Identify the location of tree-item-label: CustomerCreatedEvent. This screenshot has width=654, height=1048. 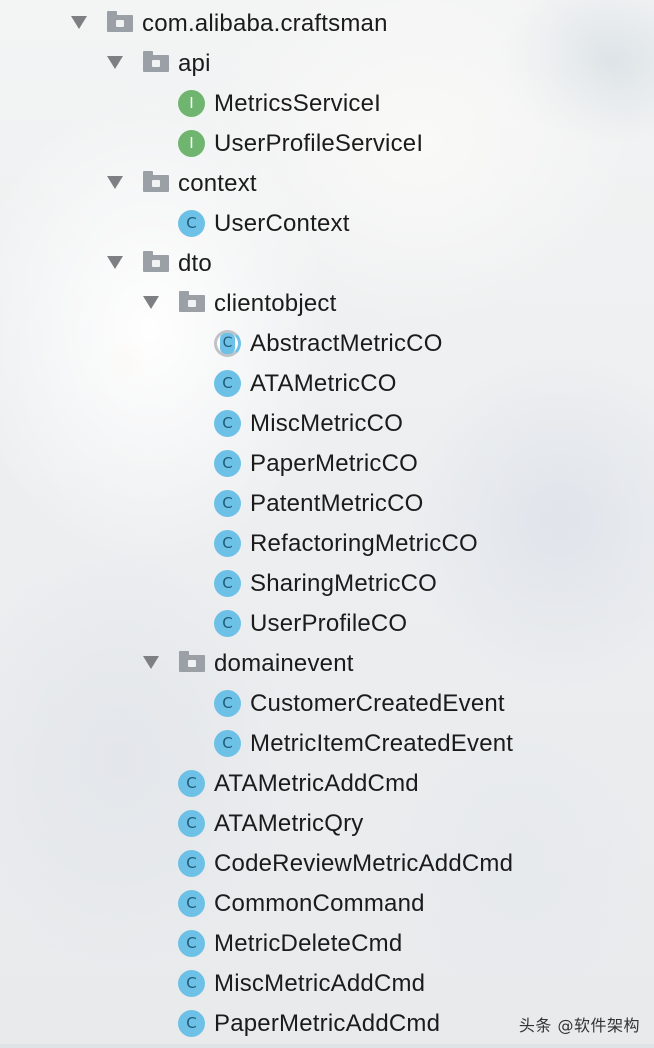
(377, 703).